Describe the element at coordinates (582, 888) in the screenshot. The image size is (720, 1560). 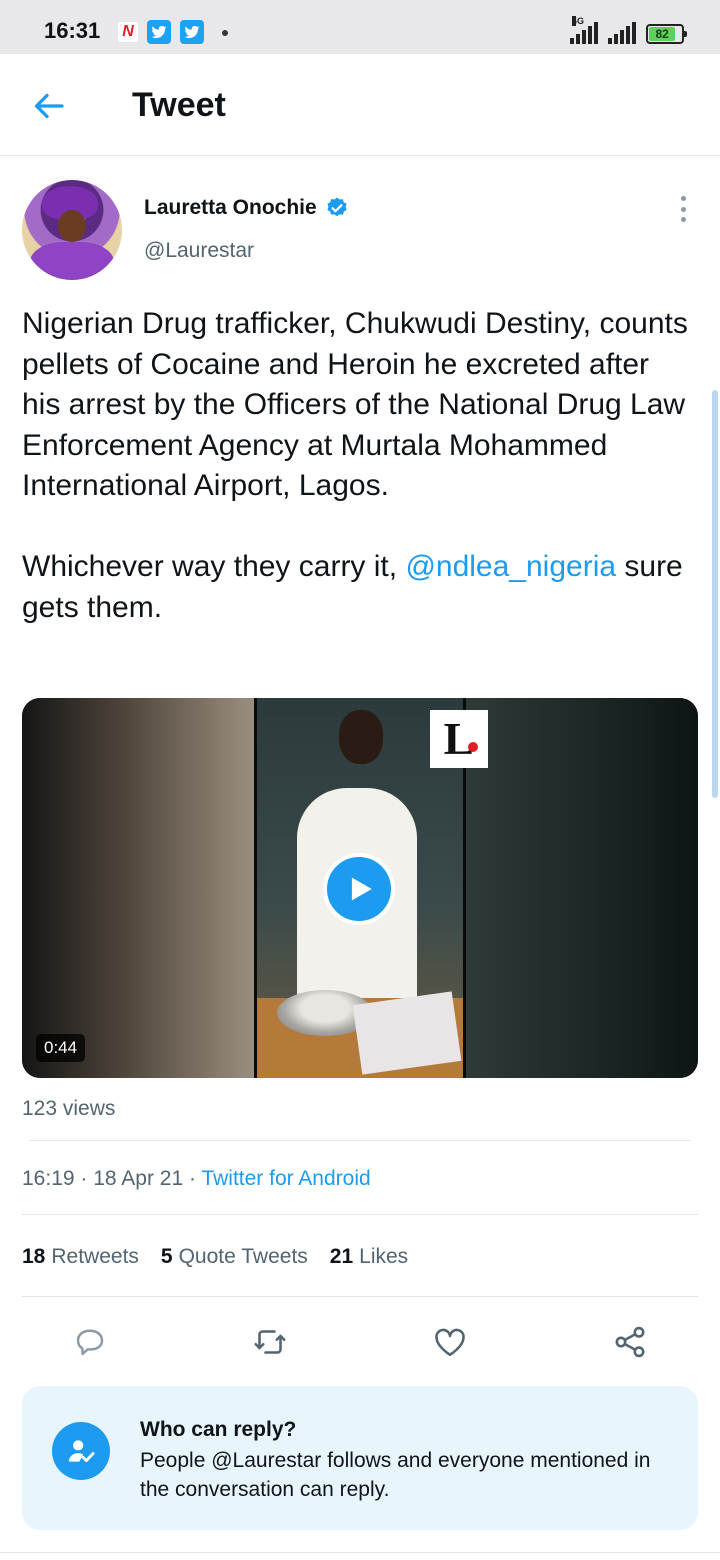
I see `video-frame-right` at that location.